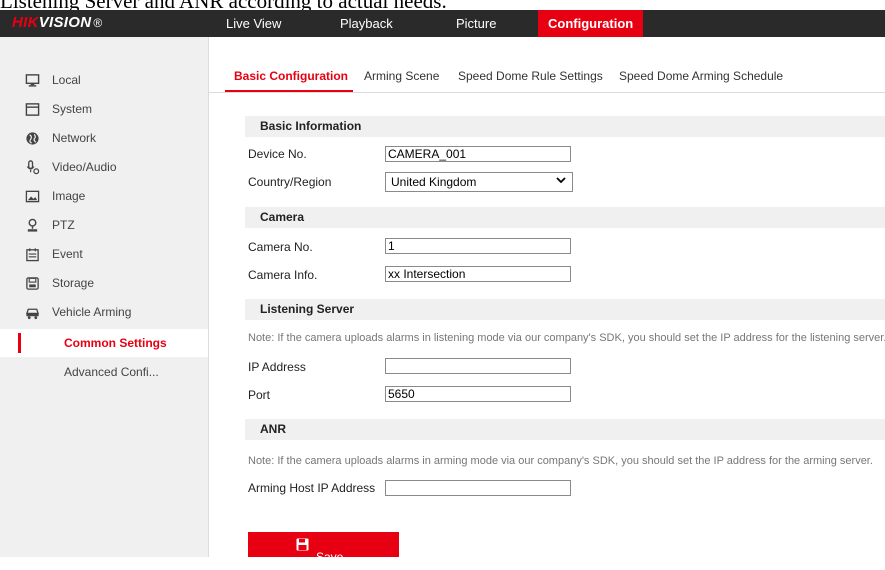 The width and height of the screenshot is (885, 570). I want to click on registered-mark: ®, so click(98, 23).